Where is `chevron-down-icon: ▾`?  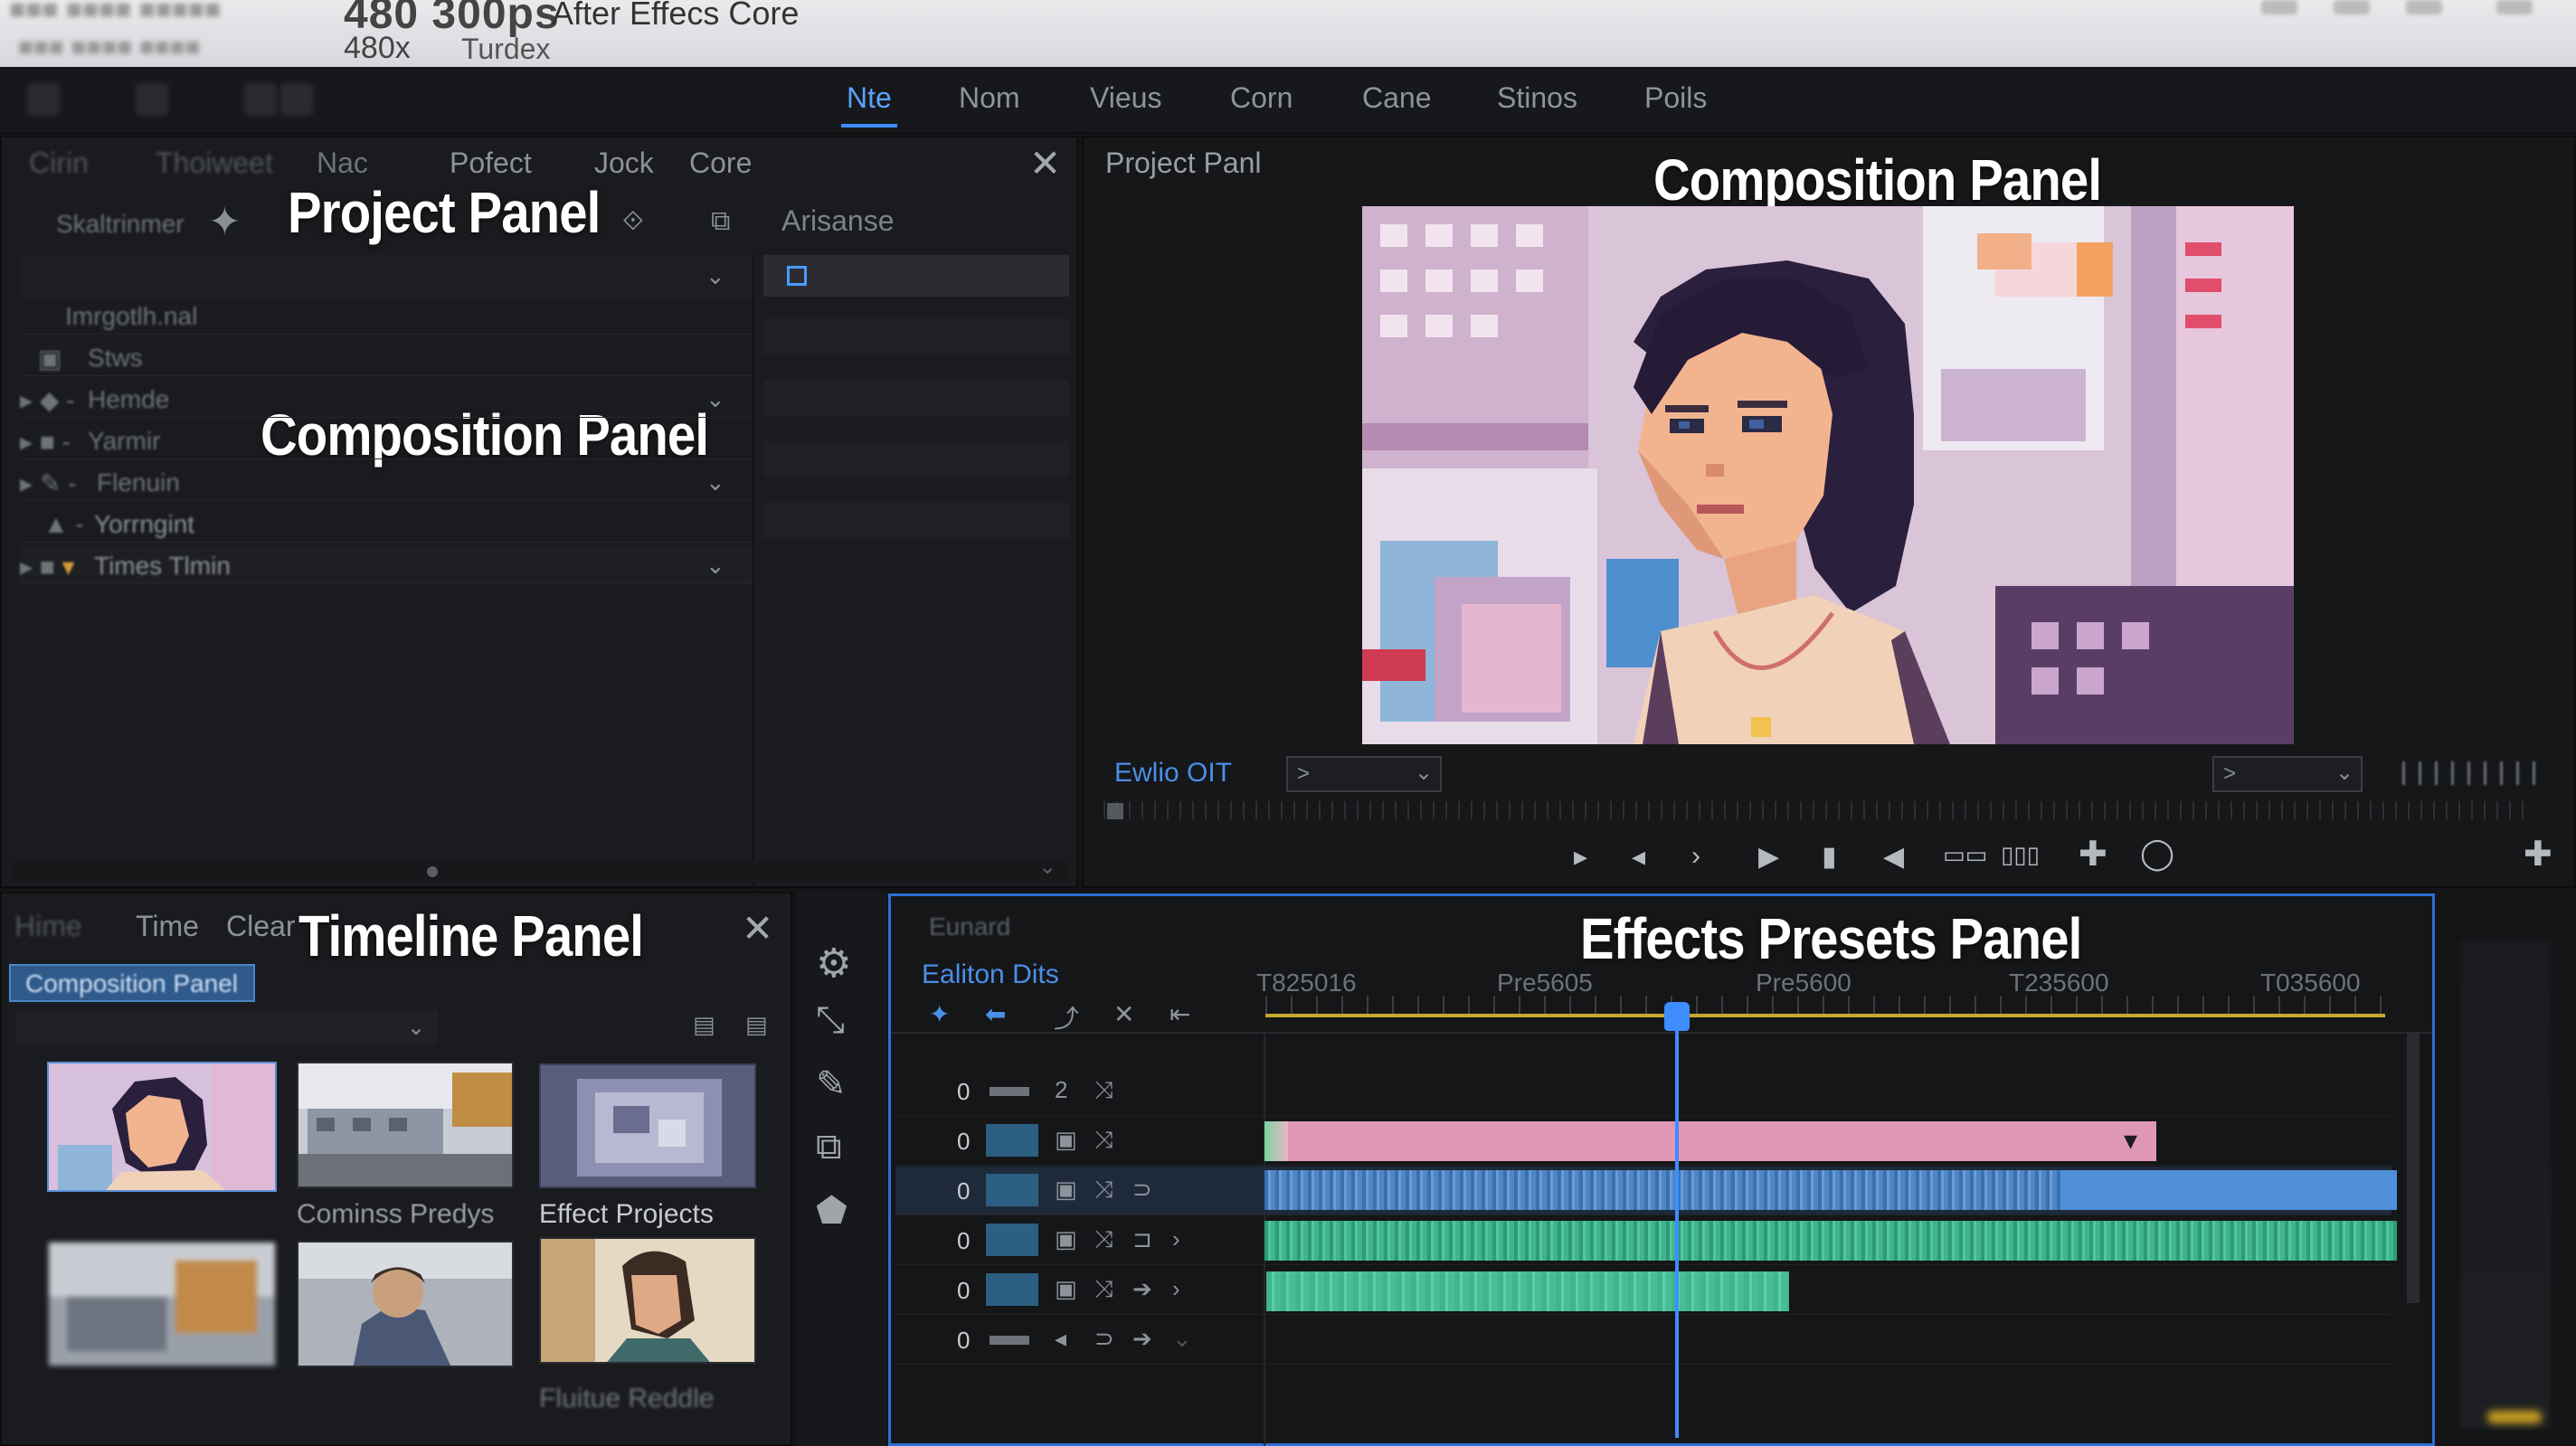 chevron-down-icon: ▾ is located at coordinates (2130, 1141).